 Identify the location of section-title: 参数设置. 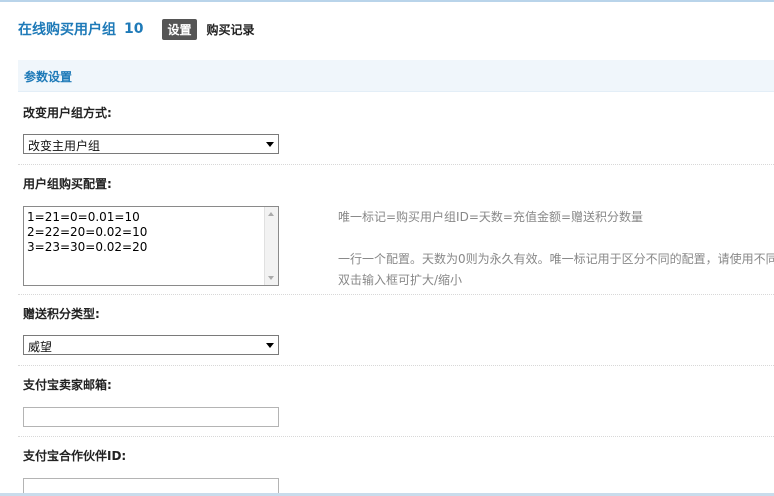
(48, 77).